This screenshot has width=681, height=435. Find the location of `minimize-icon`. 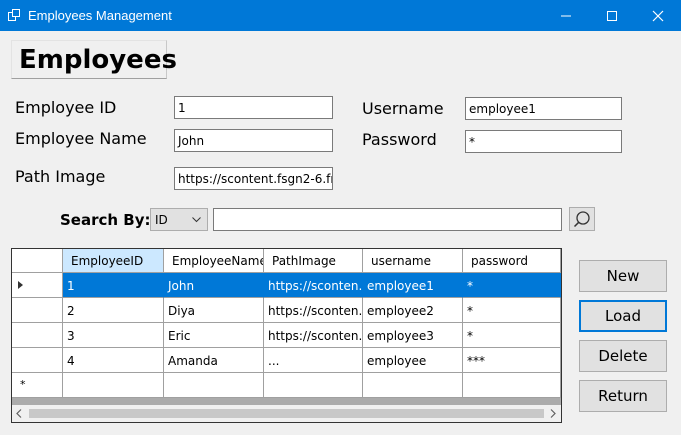

minimize-icon is located at coordinates (566, 16).